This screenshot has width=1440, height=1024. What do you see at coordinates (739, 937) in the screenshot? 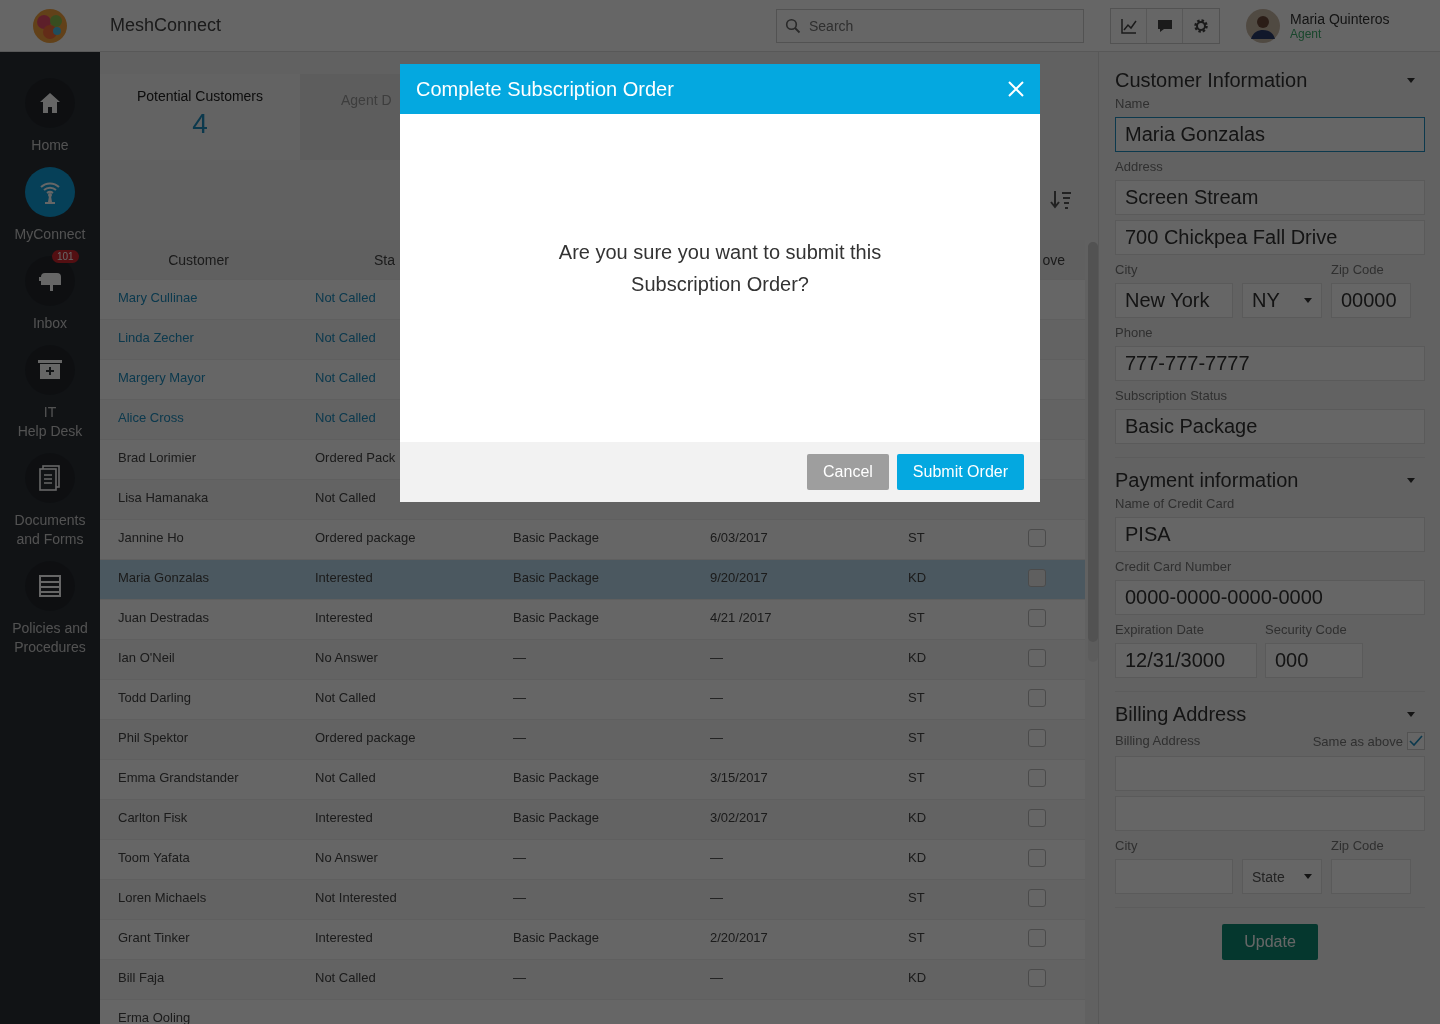
I see `table-cell-text: 2/20/2017` at bounding box center [739, 937].